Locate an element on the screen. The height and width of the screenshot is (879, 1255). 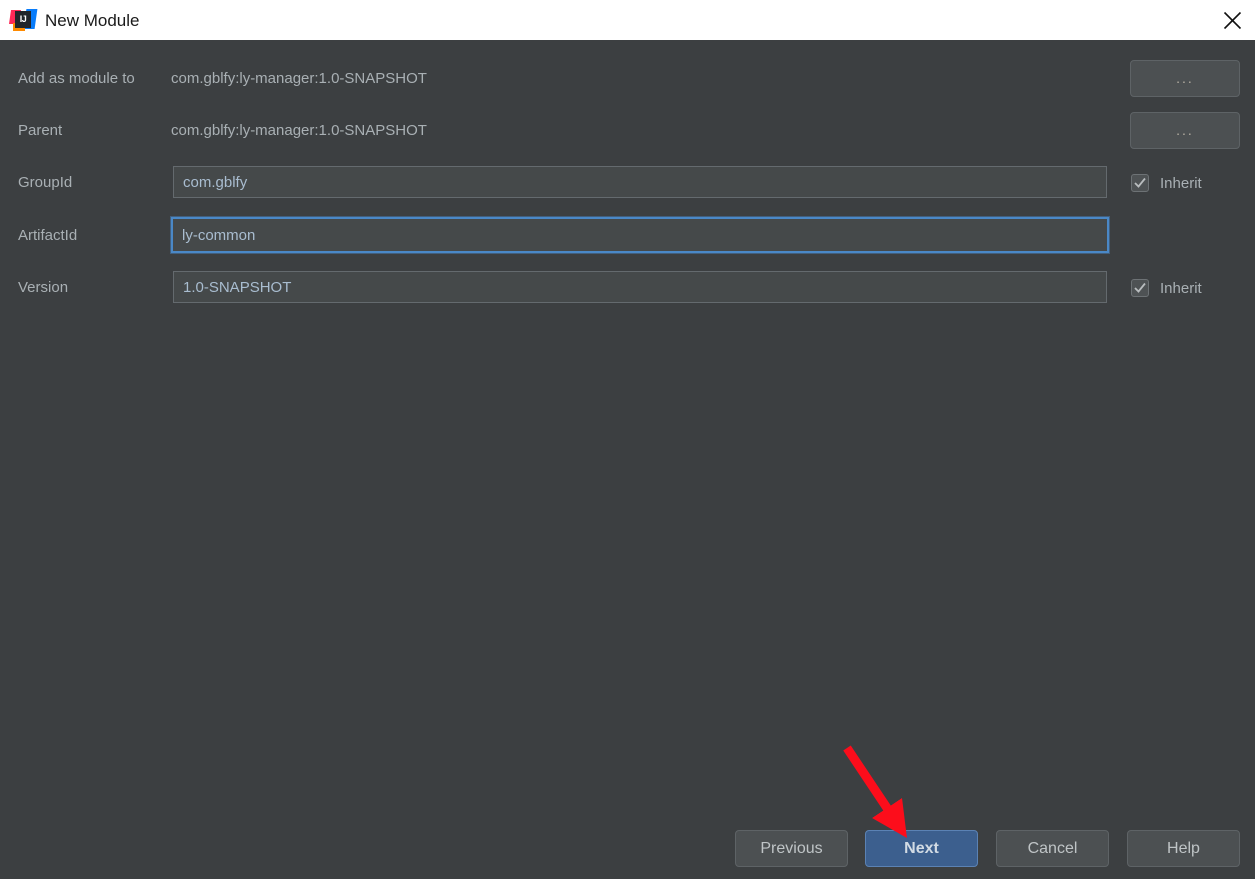
checkbox-box-groupid is located at coordinates (1140, 183).